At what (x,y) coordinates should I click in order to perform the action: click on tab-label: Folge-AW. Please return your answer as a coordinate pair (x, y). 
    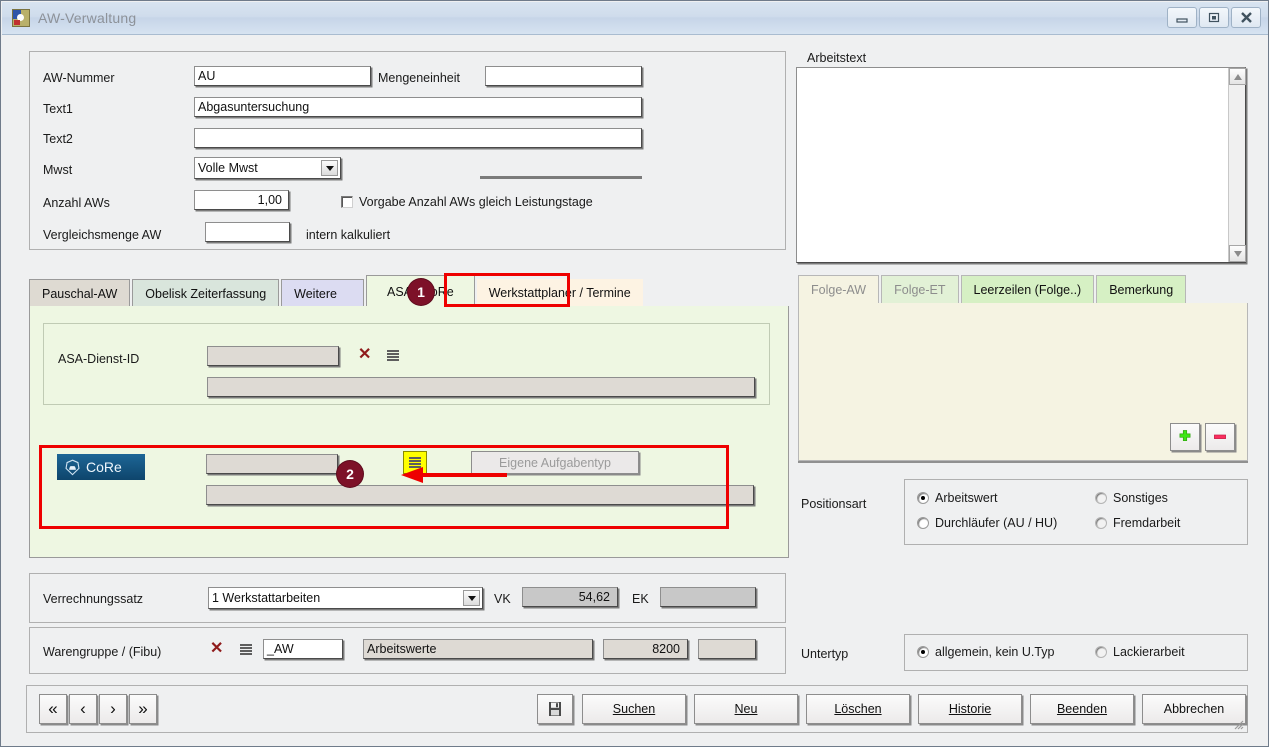
    Looking at the image, I should click on (839, 289).